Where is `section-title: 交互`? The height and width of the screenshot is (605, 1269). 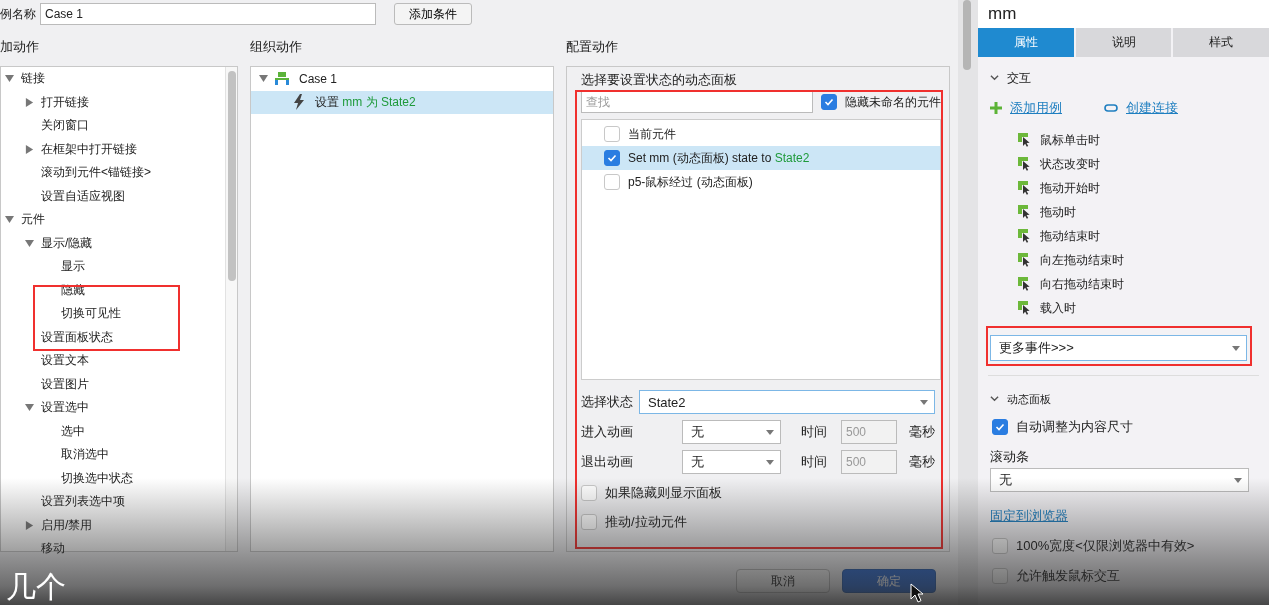 section-title: 交互 is located at coordinates (1019, 78).